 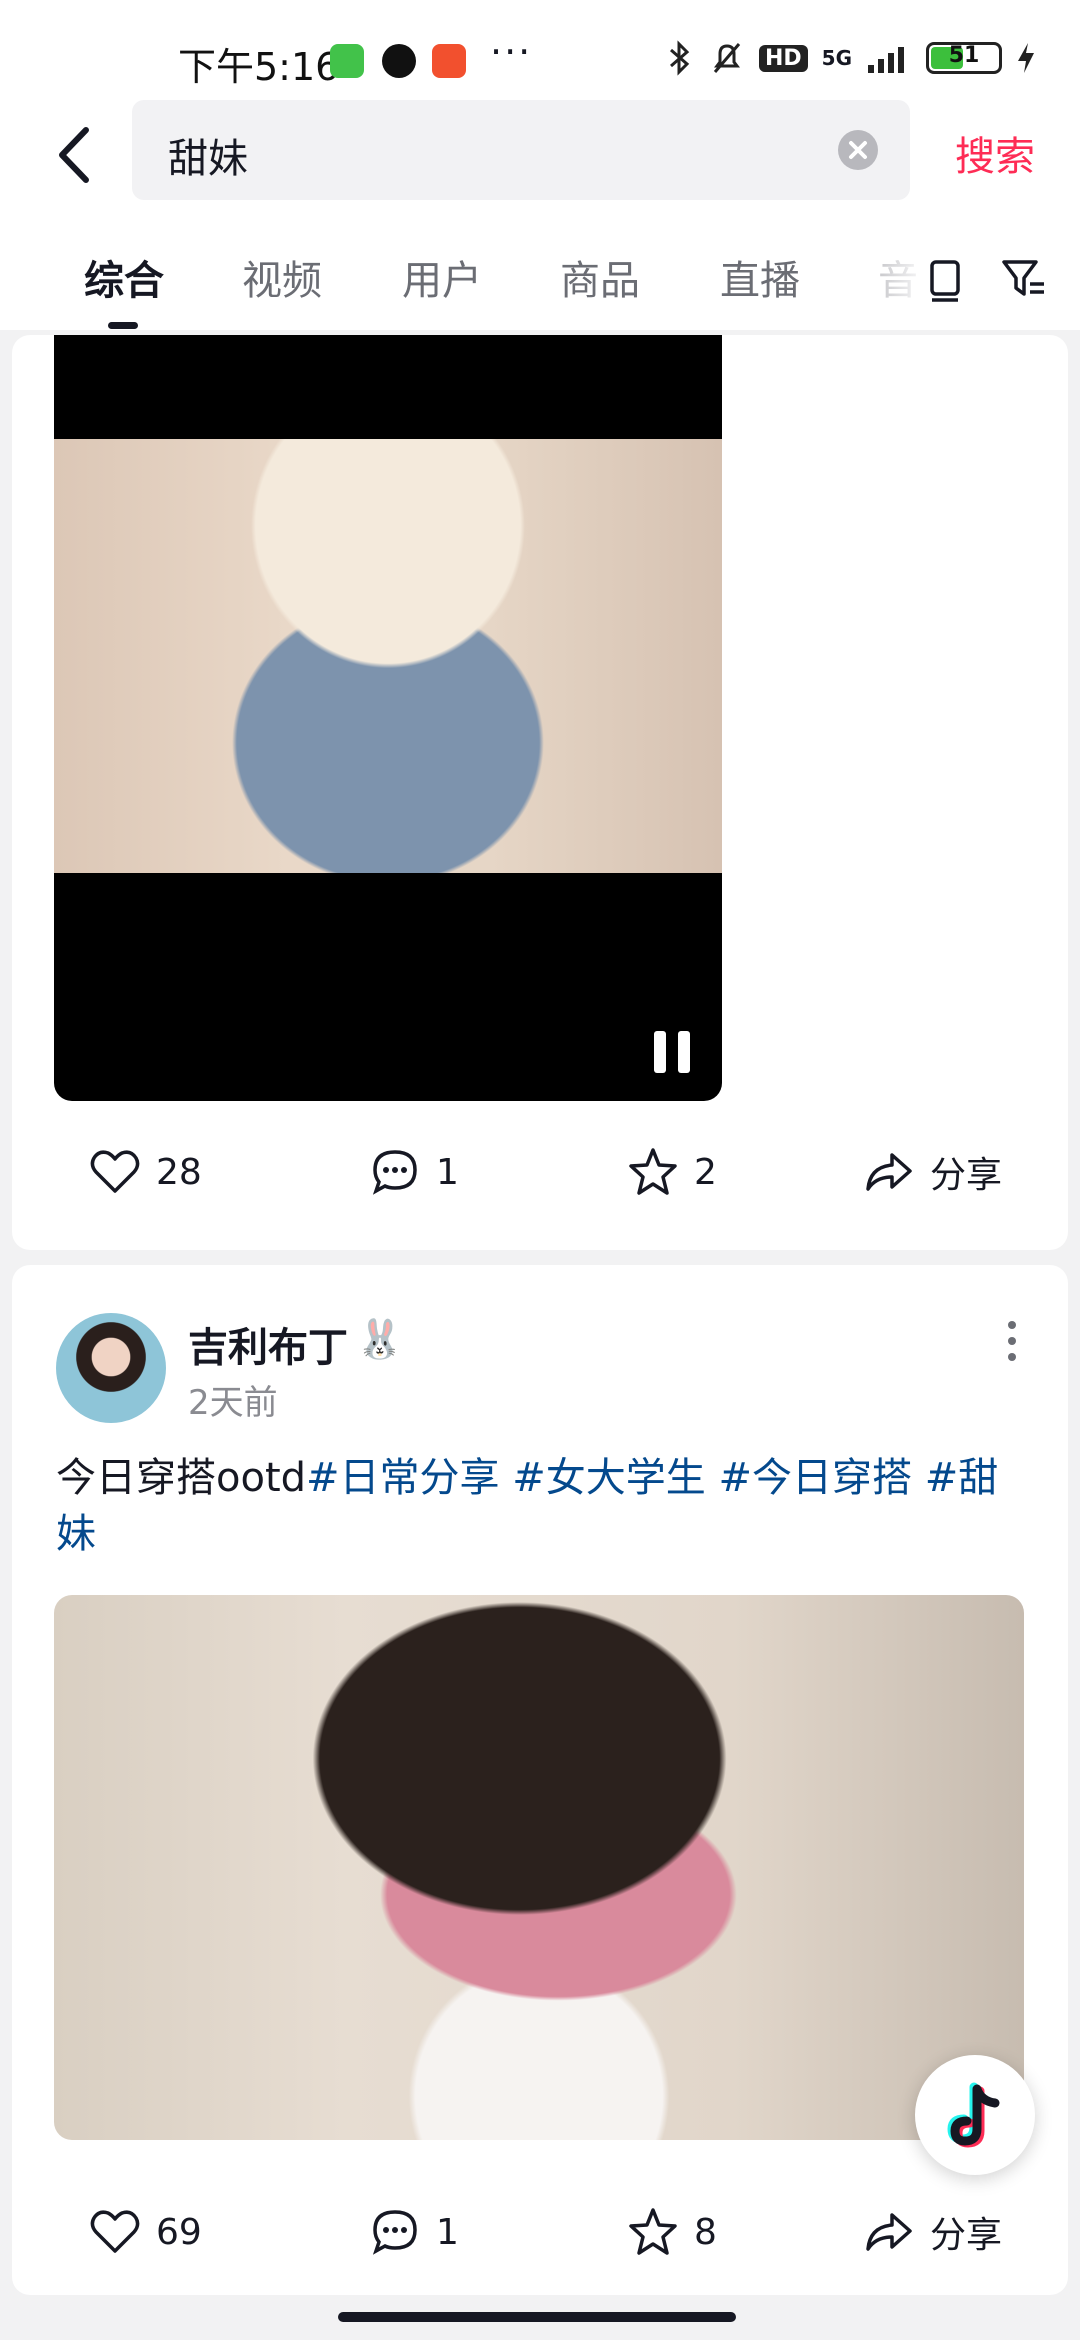 I want to click on tab-video: 视频, so click(x=282, y=277).